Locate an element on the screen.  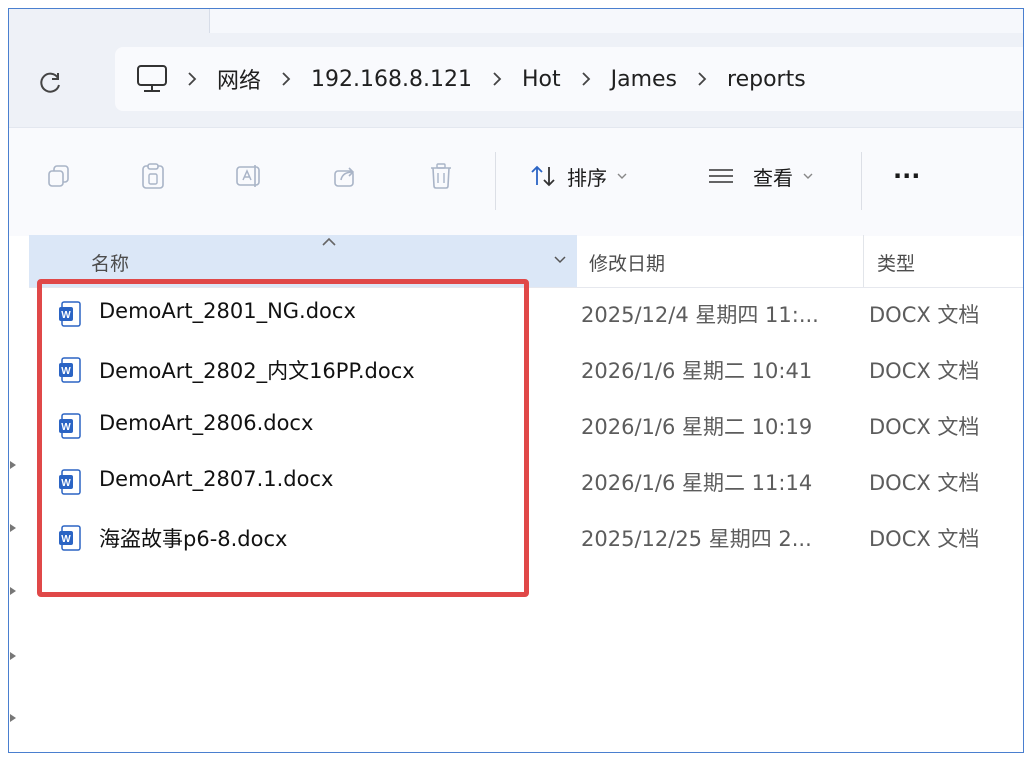
active-tab is located at coordinates (616, 21).